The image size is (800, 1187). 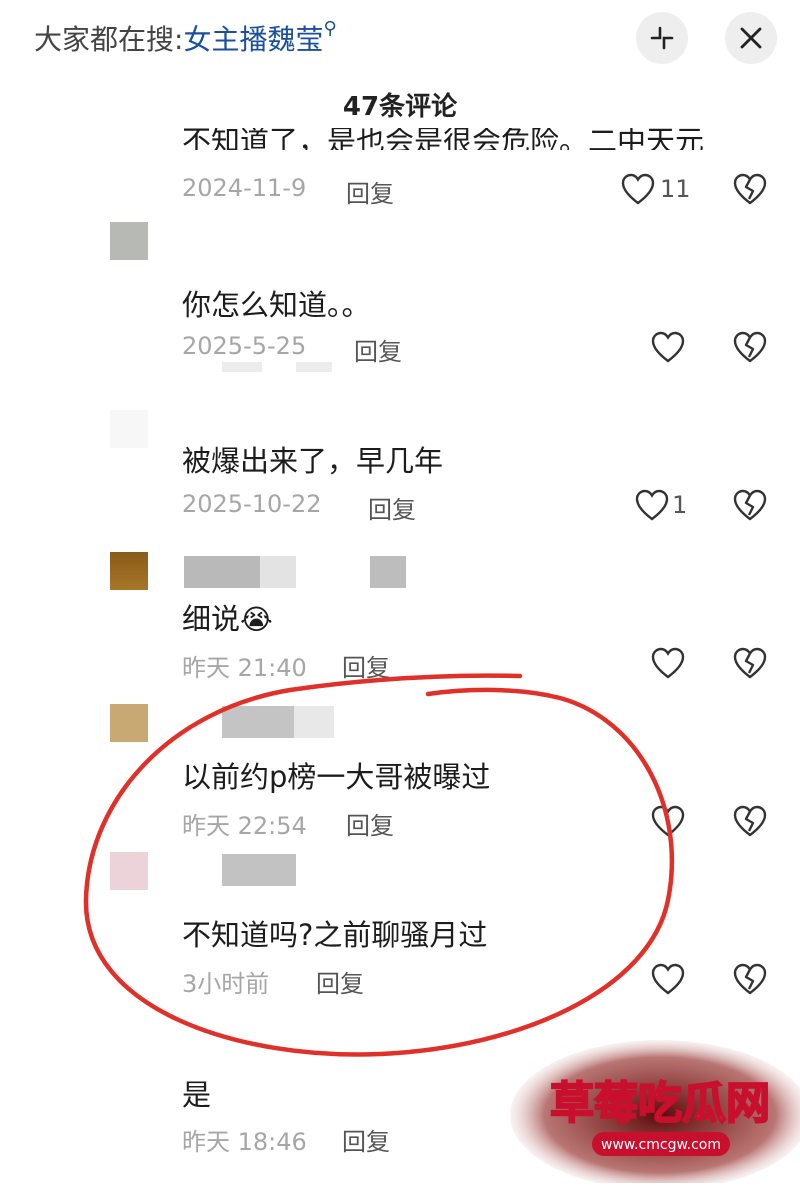 What do you see at coordinates (109, 39) in the screenshot?
I see `search-suggestion-prefix: 大家都在搜:` at bounding box center [109, 39].